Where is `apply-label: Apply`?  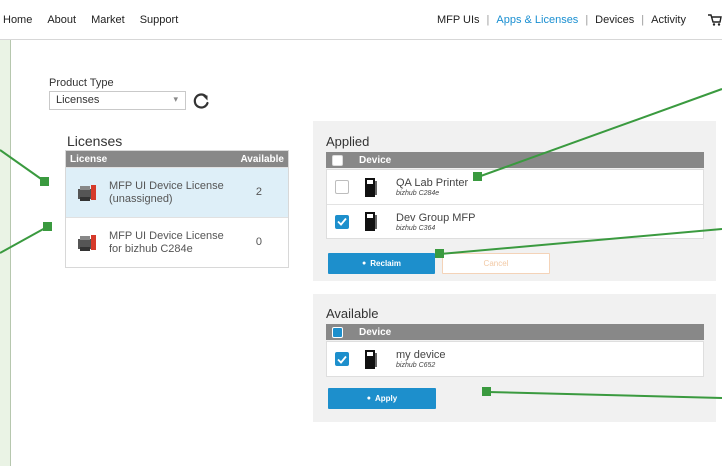 apply-label: Apply is located at coordinates (386, 398).